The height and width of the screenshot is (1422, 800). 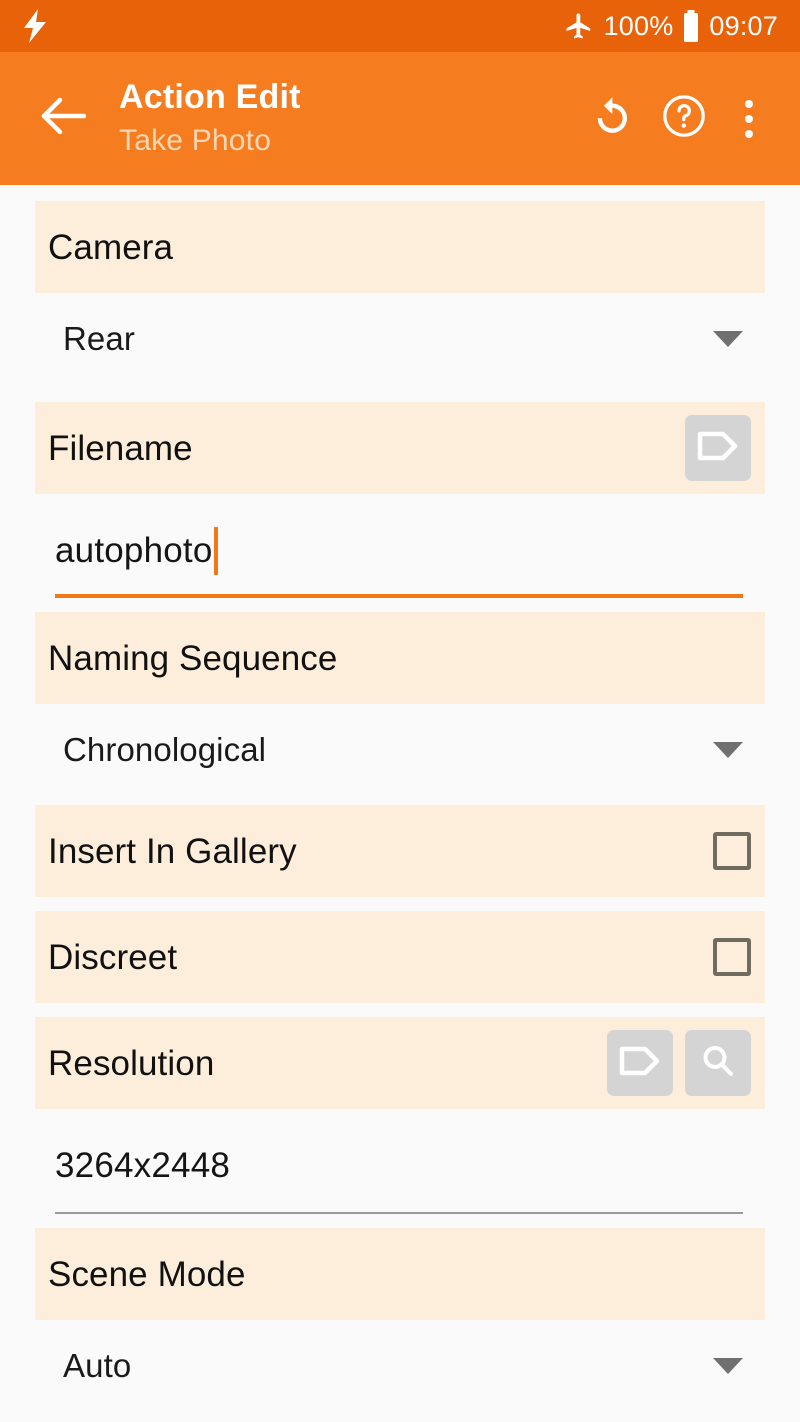 What do you see at coordinates (195, 141) in the screenshot?
I see `page-subtitle: Take Photo` at bounding box center [195, 141].